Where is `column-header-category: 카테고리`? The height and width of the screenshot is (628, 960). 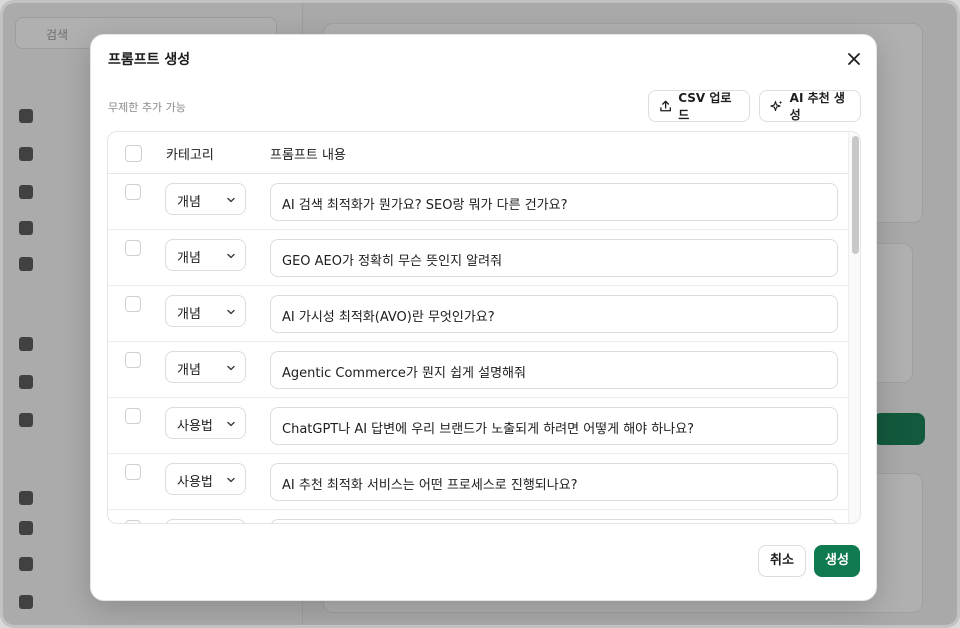 column-header-category: 카테고리 is located at coordinates (190, 155).